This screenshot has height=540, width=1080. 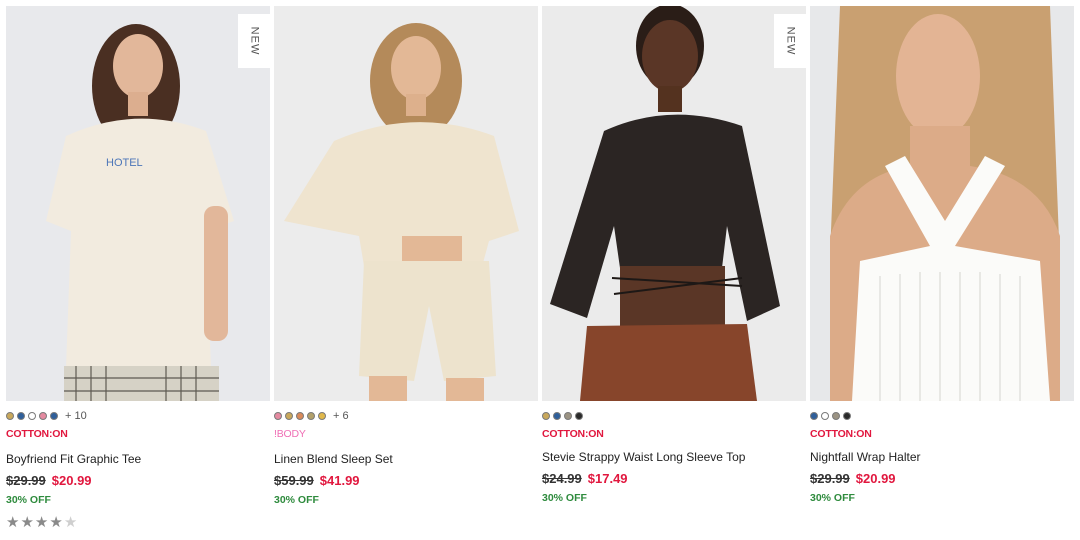 What do you see at coordinates (341, 416) in the screenshot?
I see `more-colors-count: + 6` at bounding box center [341, 416].